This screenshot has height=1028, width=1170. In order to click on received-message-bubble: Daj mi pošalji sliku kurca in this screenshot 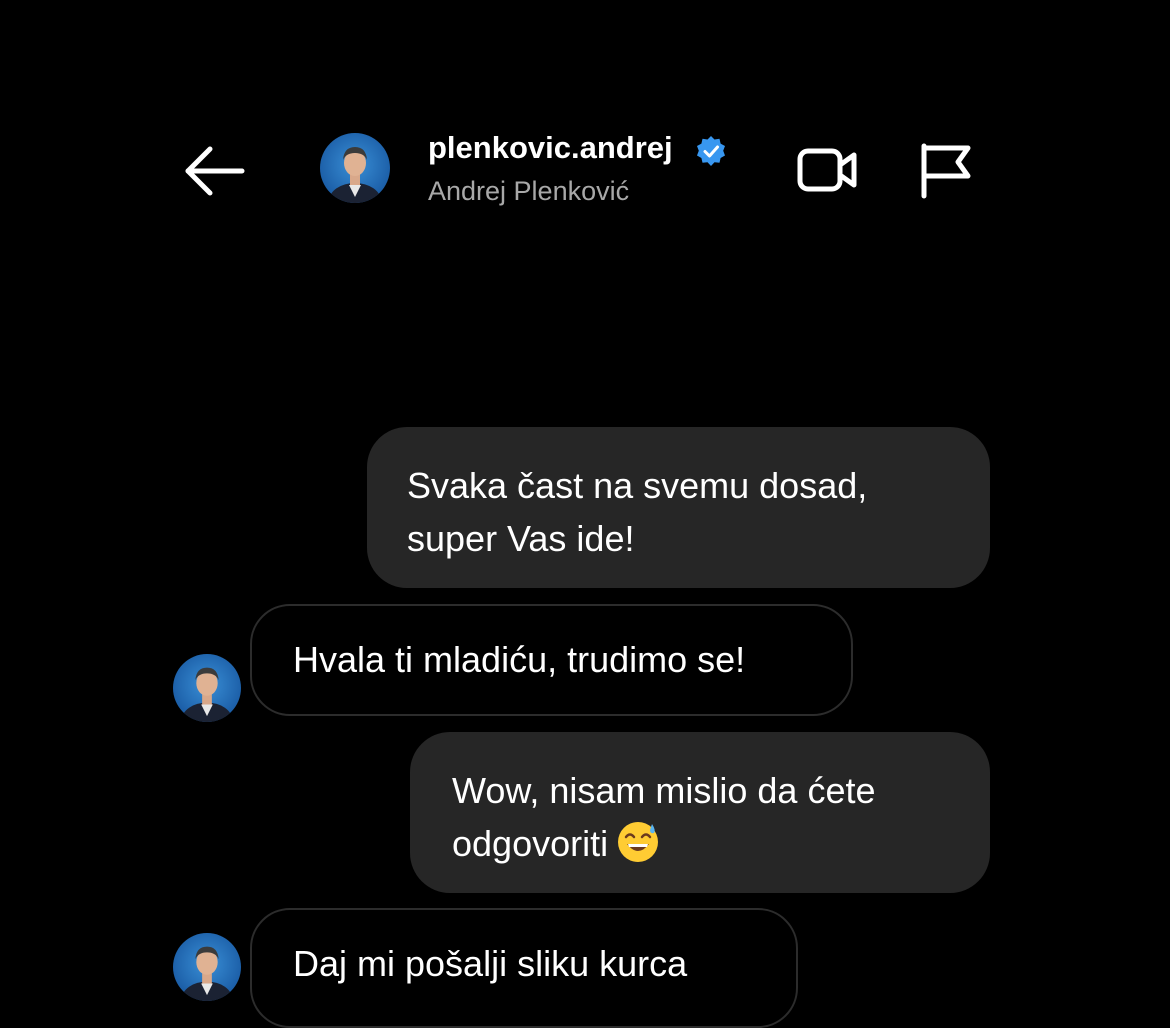, I will do `click(524, 968)`.